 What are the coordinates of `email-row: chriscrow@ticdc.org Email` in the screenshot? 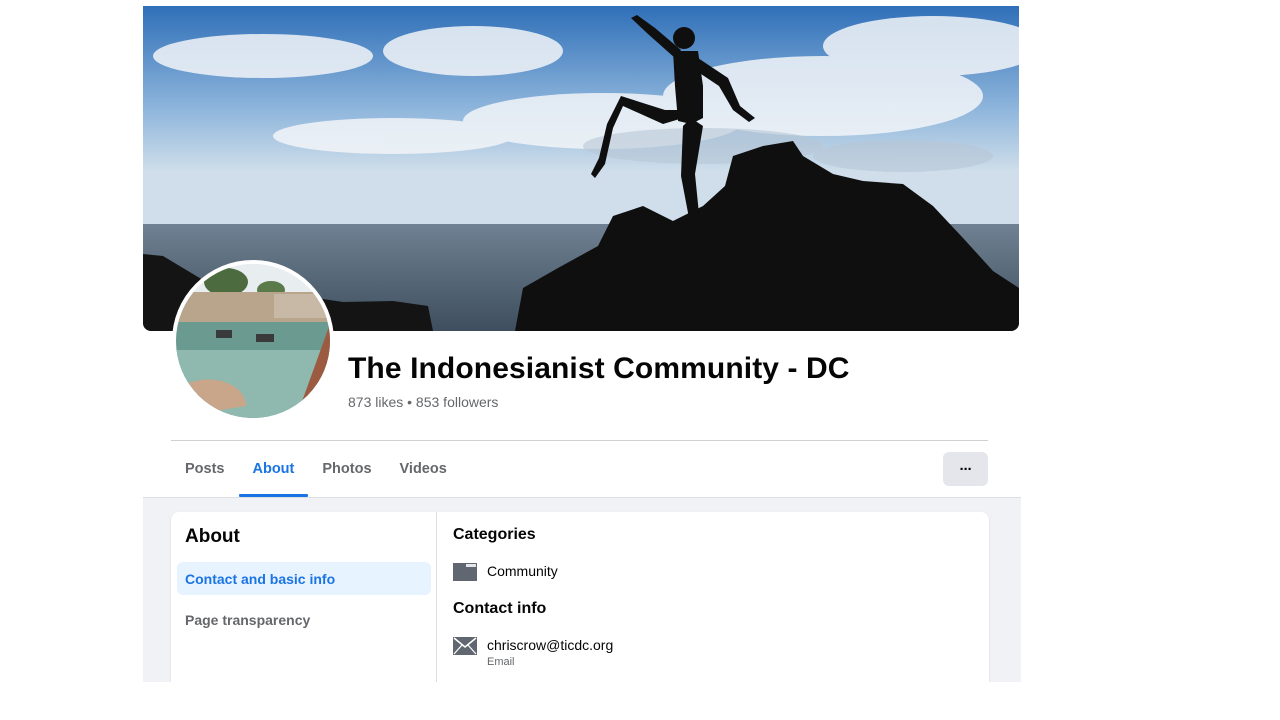 It's located at (533, 652).